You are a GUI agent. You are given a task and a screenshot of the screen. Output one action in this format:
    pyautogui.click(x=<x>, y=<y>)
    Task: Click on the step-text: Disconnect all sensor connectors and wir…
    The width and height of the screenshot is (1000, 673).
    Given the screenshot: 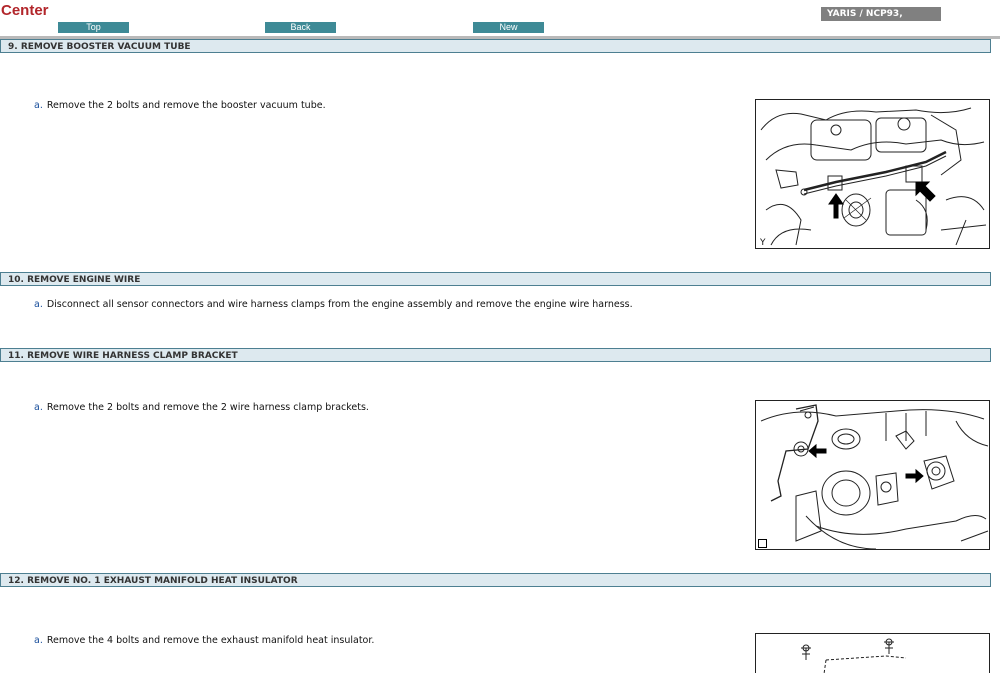 What is the action you would take?
    pyautogui.click(x=339, y=304)
    